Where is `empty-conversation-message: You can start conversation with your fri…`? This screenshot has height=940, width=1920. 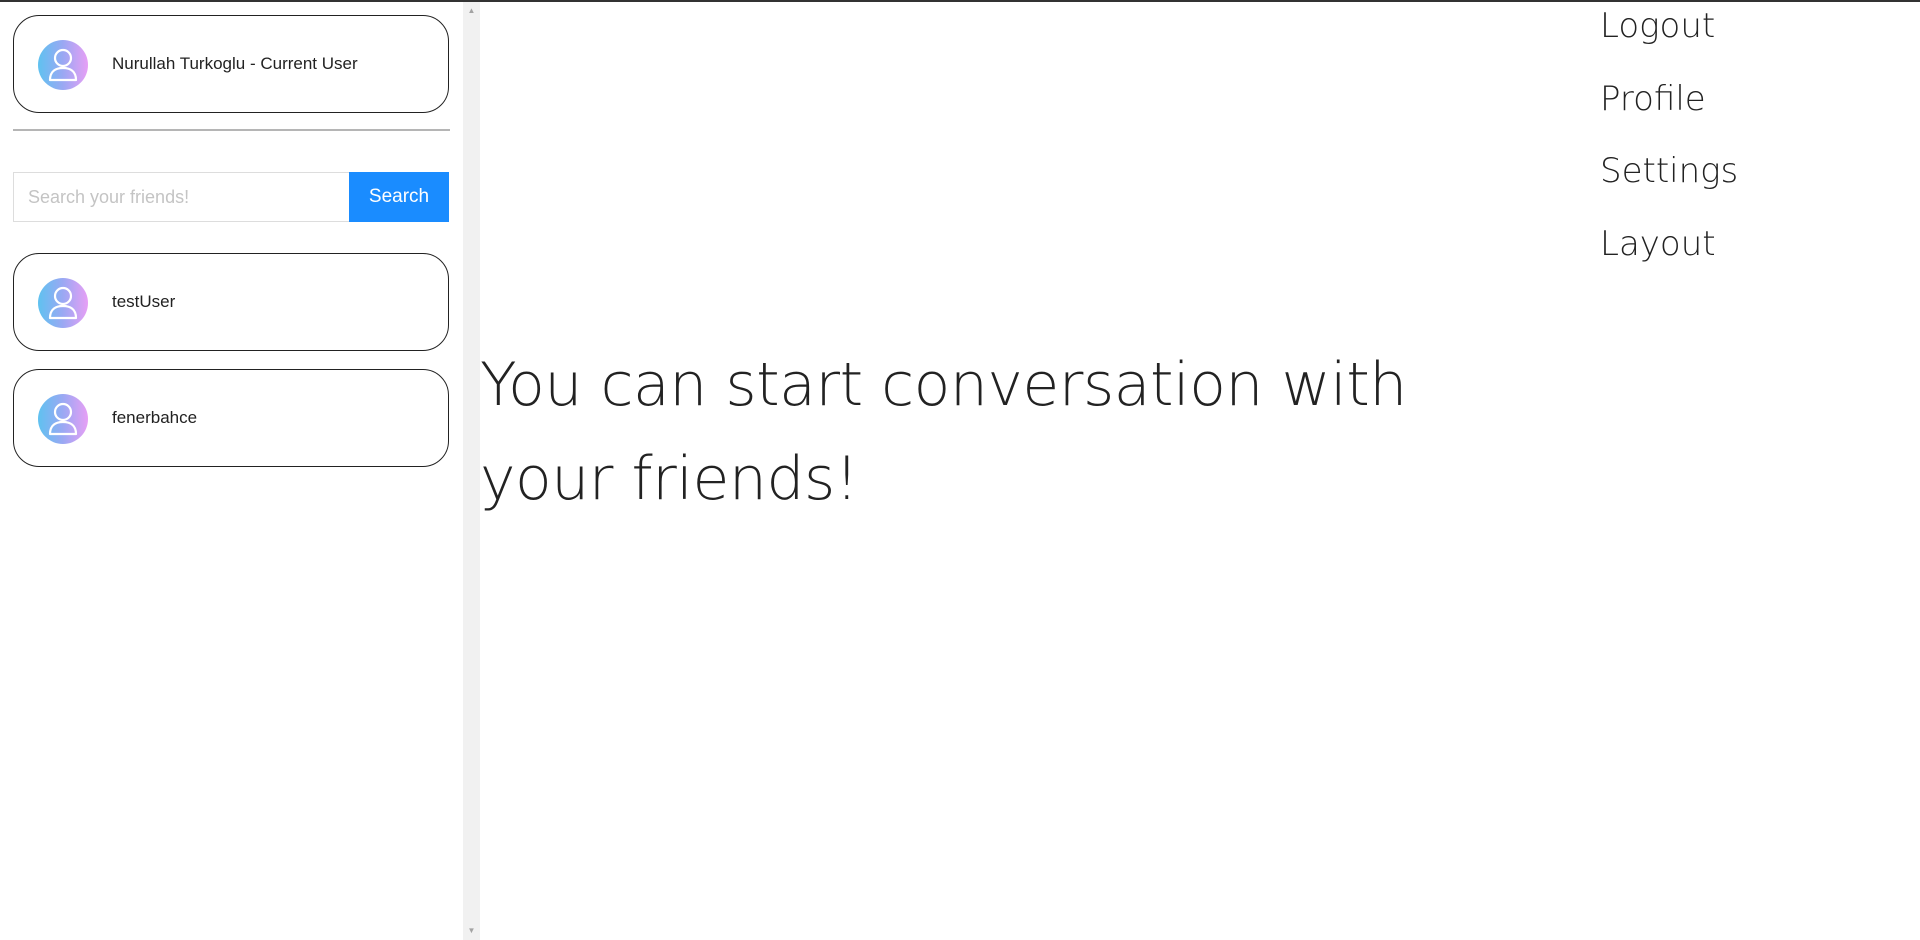
empty-conversation-message: You can start conversation with your fri… is located at coordinates (943, 432).